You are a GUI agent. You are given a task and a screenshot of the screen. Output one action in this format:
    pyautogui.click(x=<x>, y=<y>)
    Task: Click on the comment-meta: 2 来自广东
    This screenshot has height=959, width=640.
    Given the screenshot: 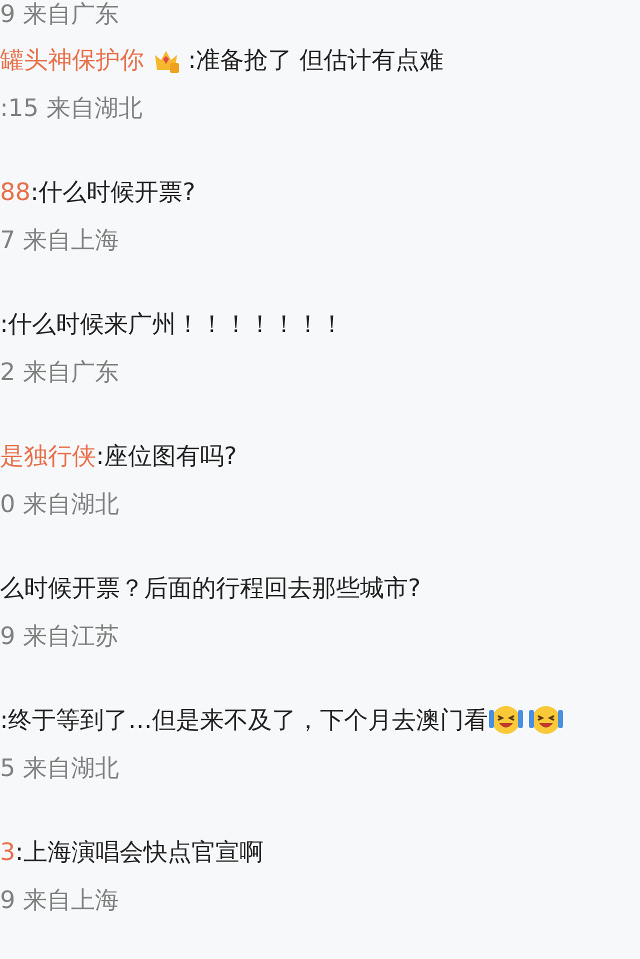 What is the action you would take?
    pyautogui.click(x=60, y=372)
    